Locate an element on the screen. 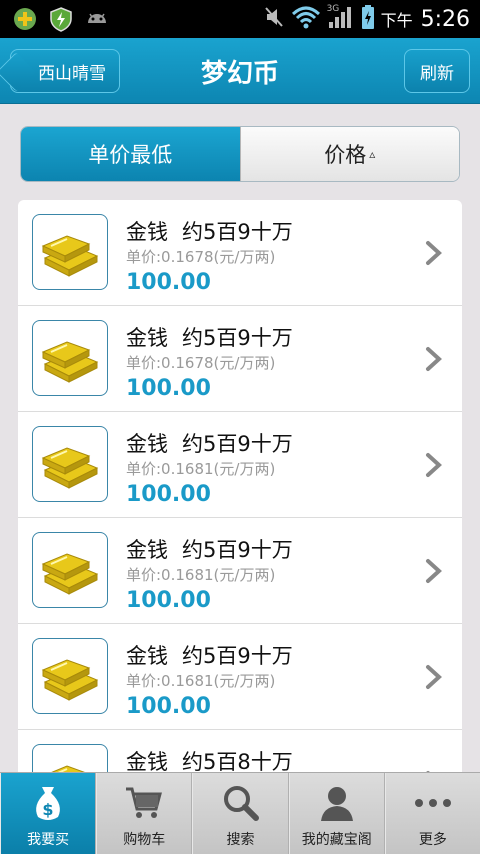 The width and height of the screenshot is (480, 854). sort-arrow-icon: ▵ is located at coordinates (372, 154).